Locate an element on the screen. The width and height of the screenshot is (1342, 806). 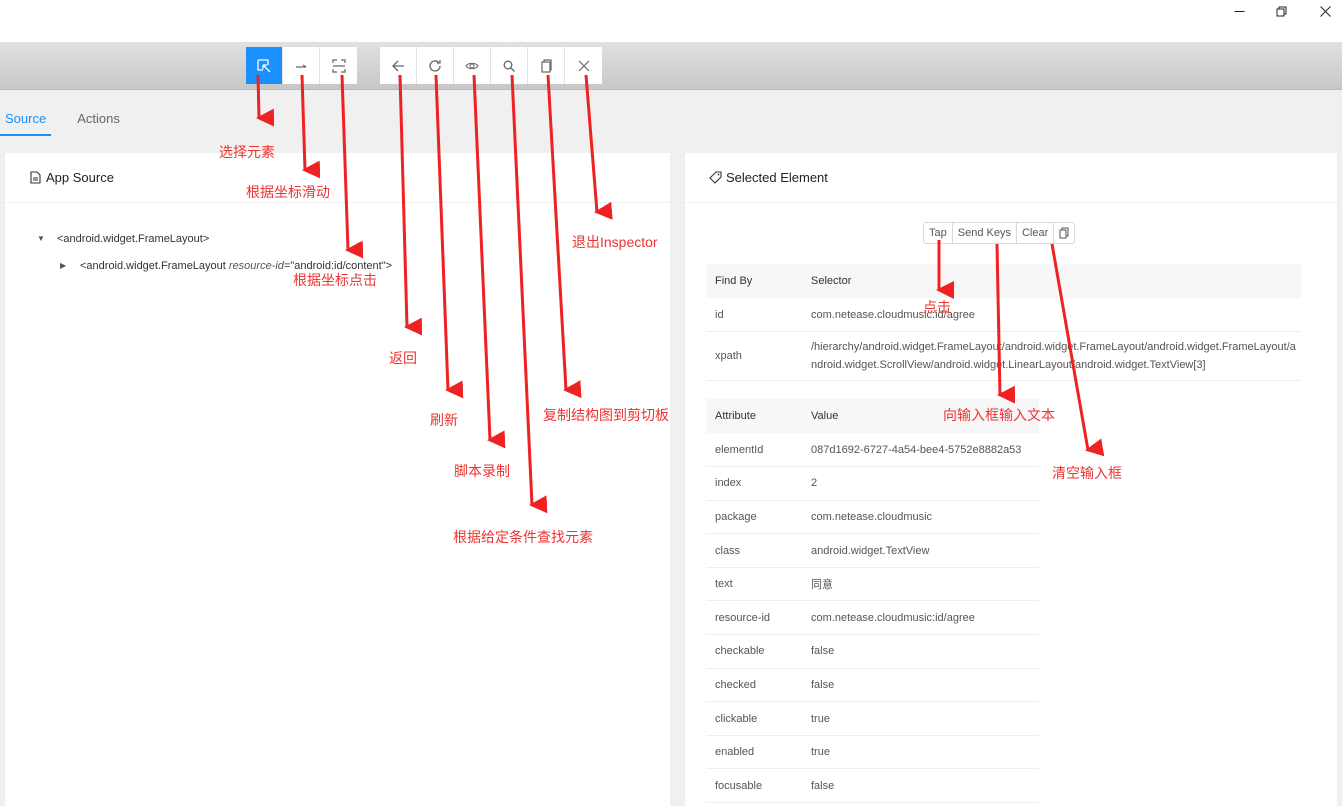
app-source-title: App Source is located at coordinates (80, 177).